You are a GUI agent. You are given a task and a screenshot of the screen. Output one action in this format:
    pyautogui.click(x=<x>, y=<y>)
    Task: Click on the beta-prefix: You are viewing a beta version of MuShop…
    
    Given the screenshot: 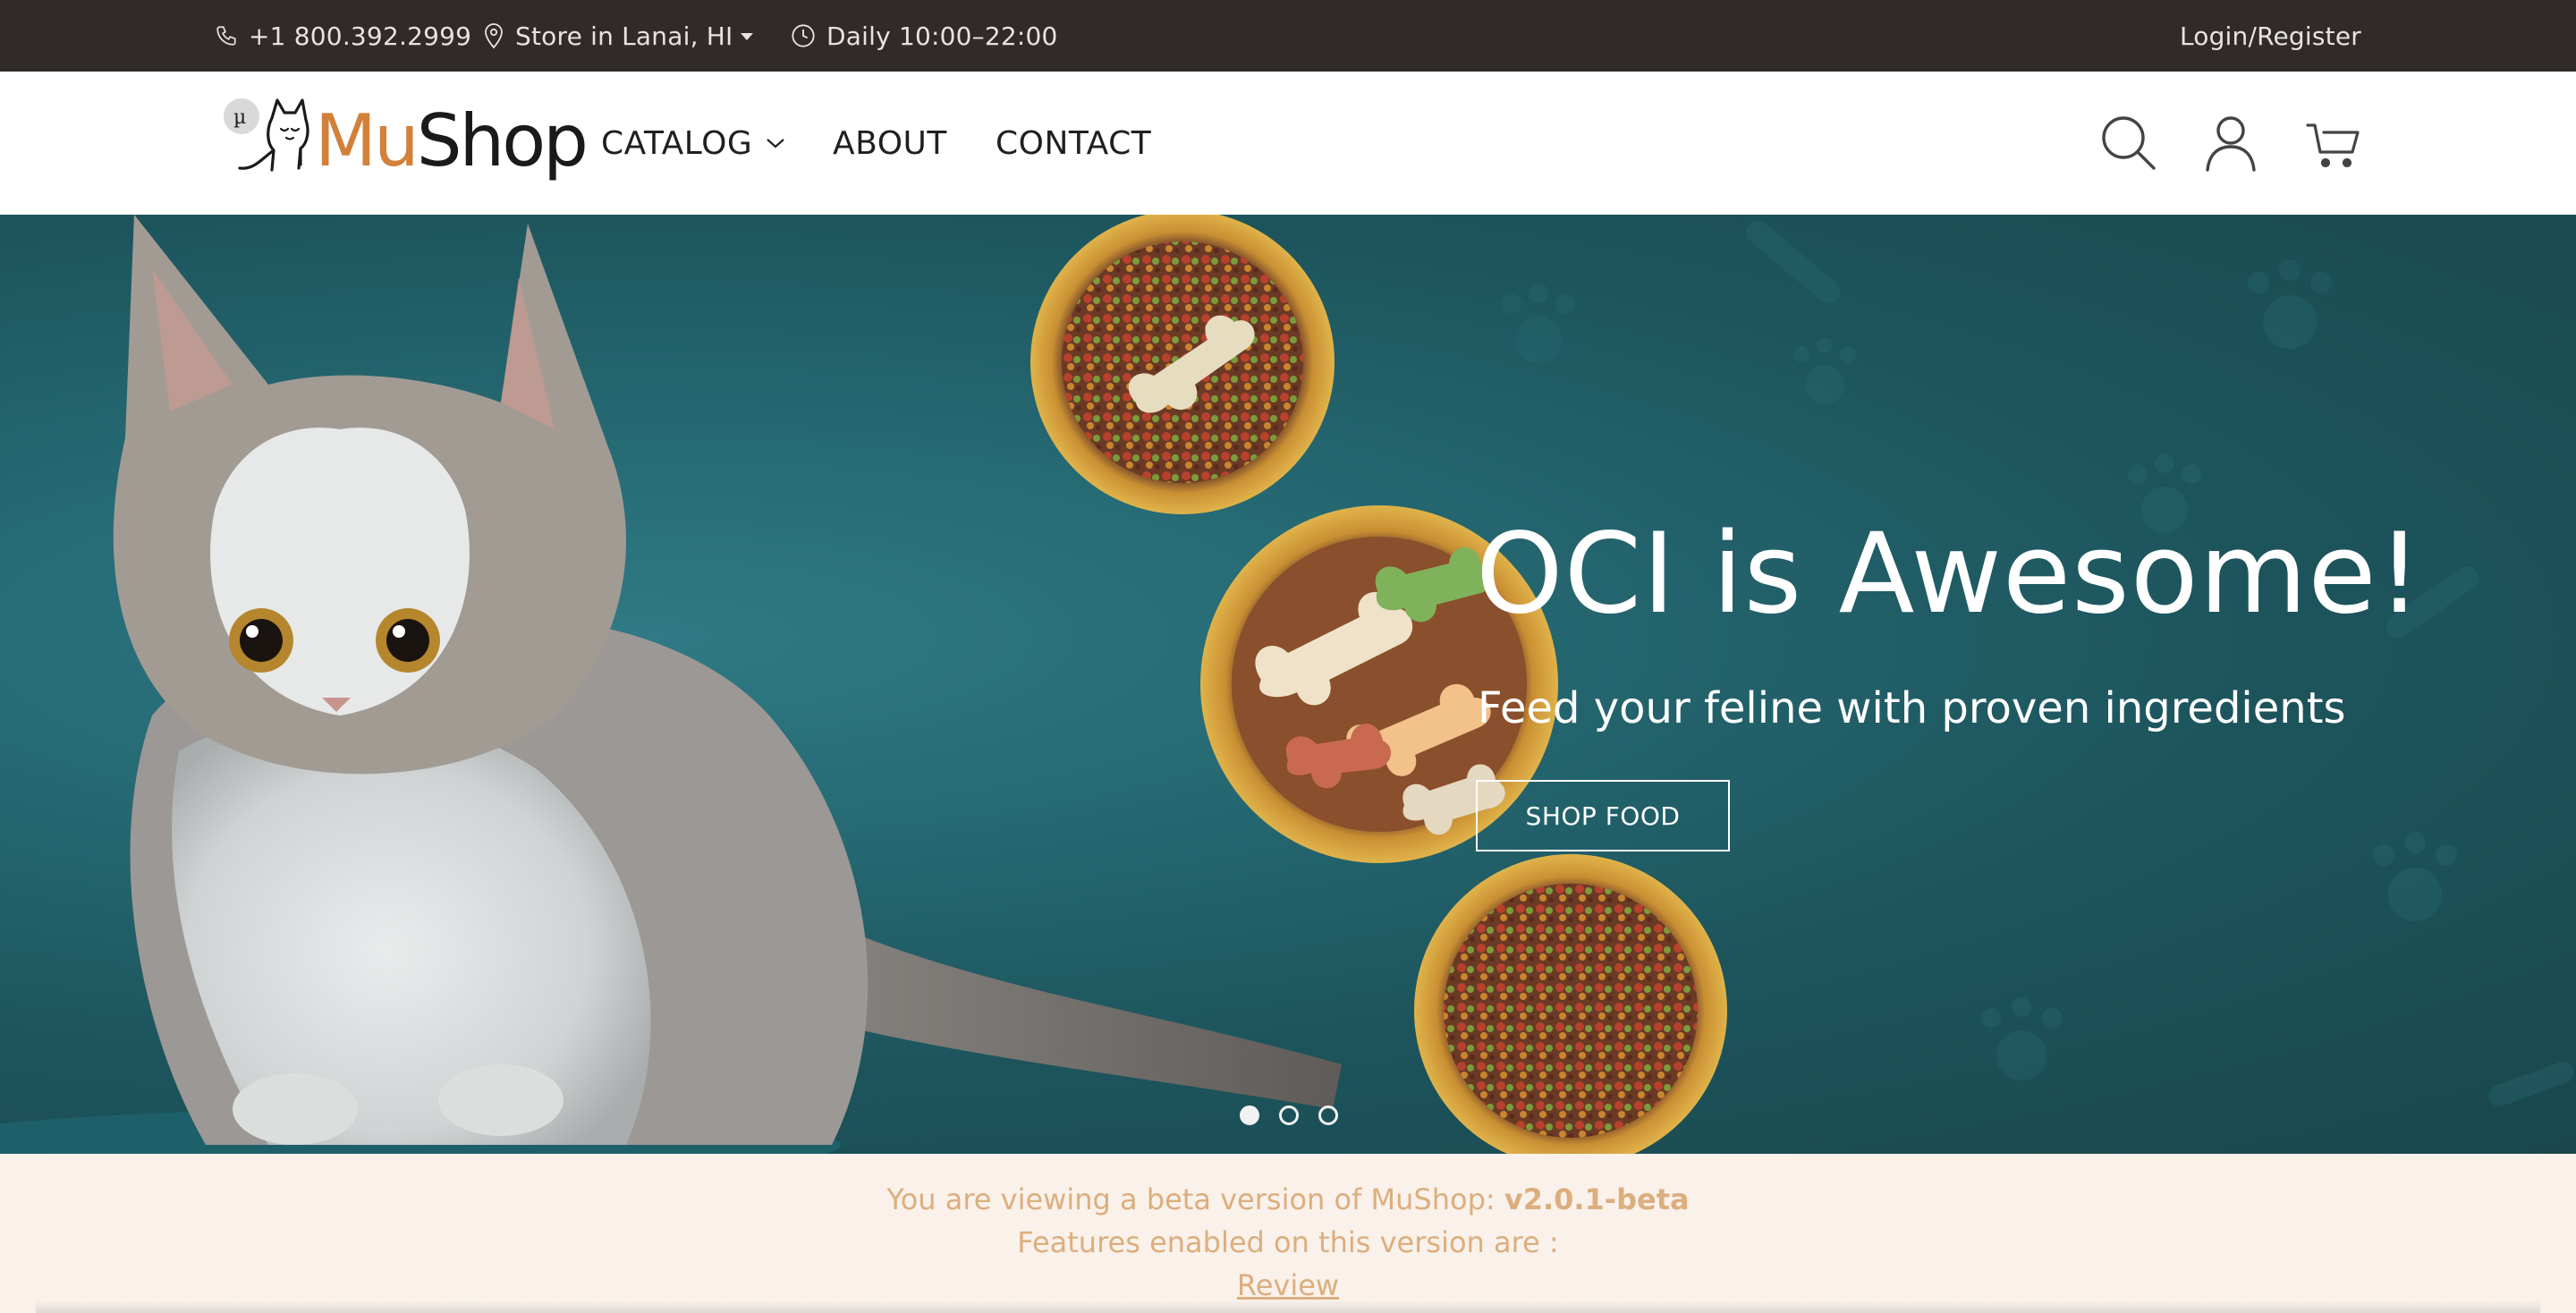 What is the action you would take?
    pyautogui.click(x=1195, y=1199)
    